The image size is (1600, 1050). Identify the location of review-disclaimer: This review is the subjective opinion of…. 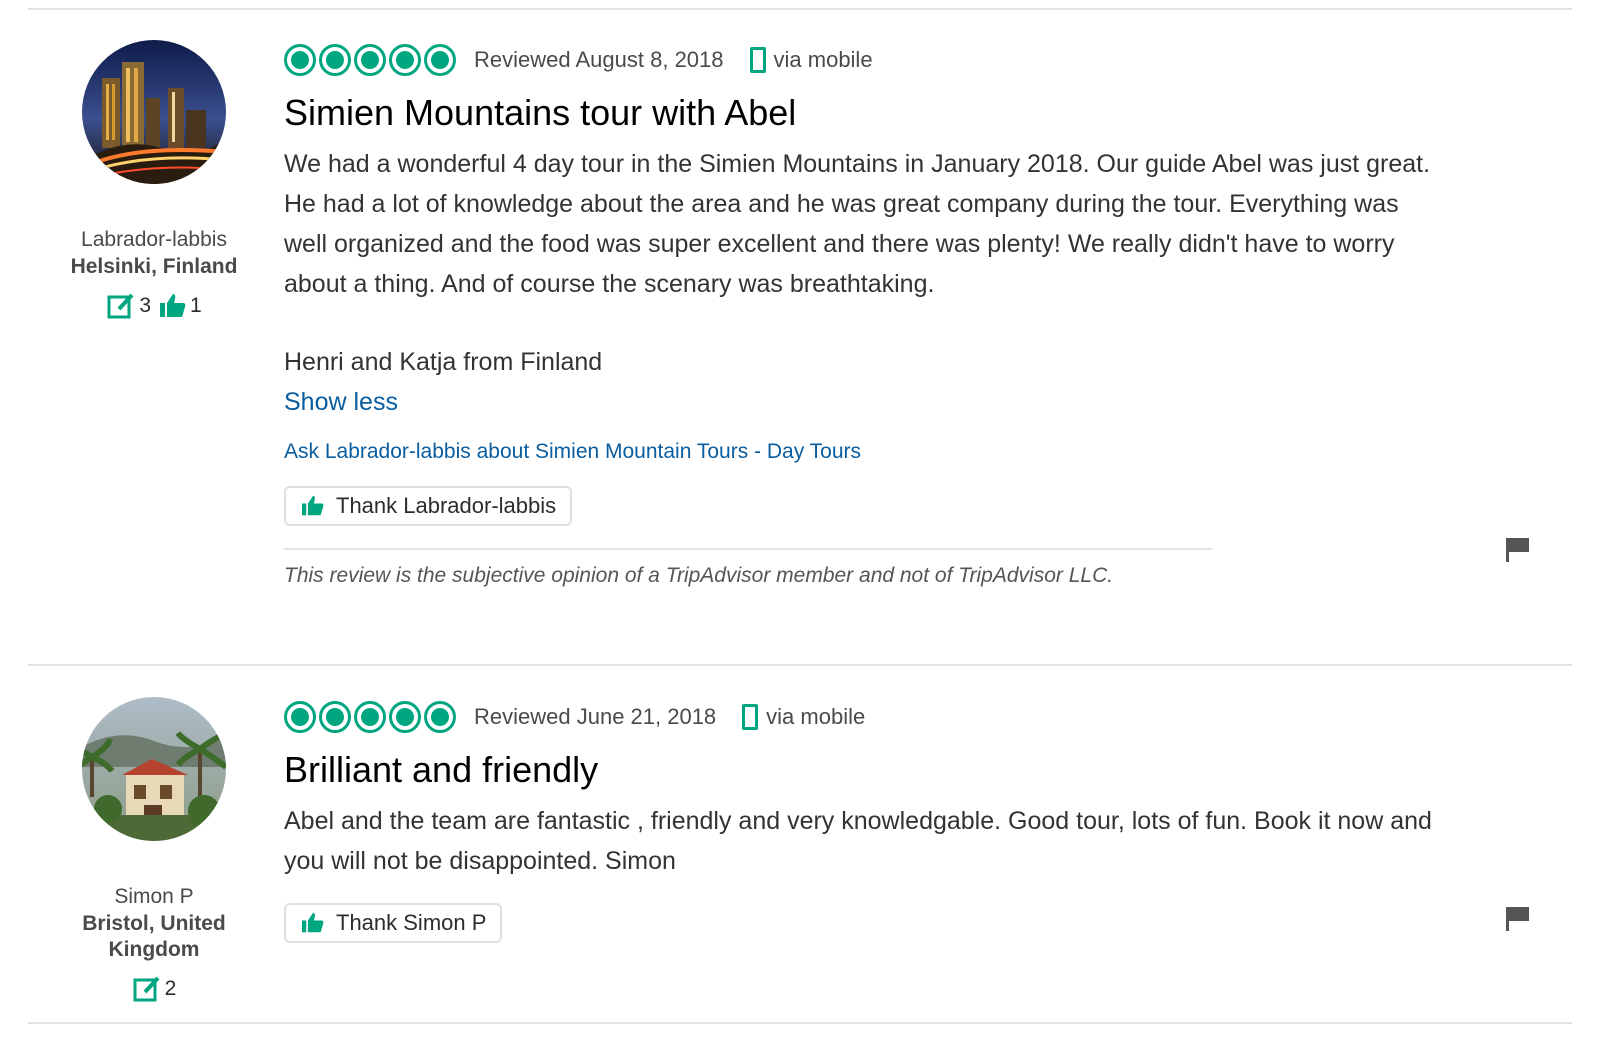
(699, 575).